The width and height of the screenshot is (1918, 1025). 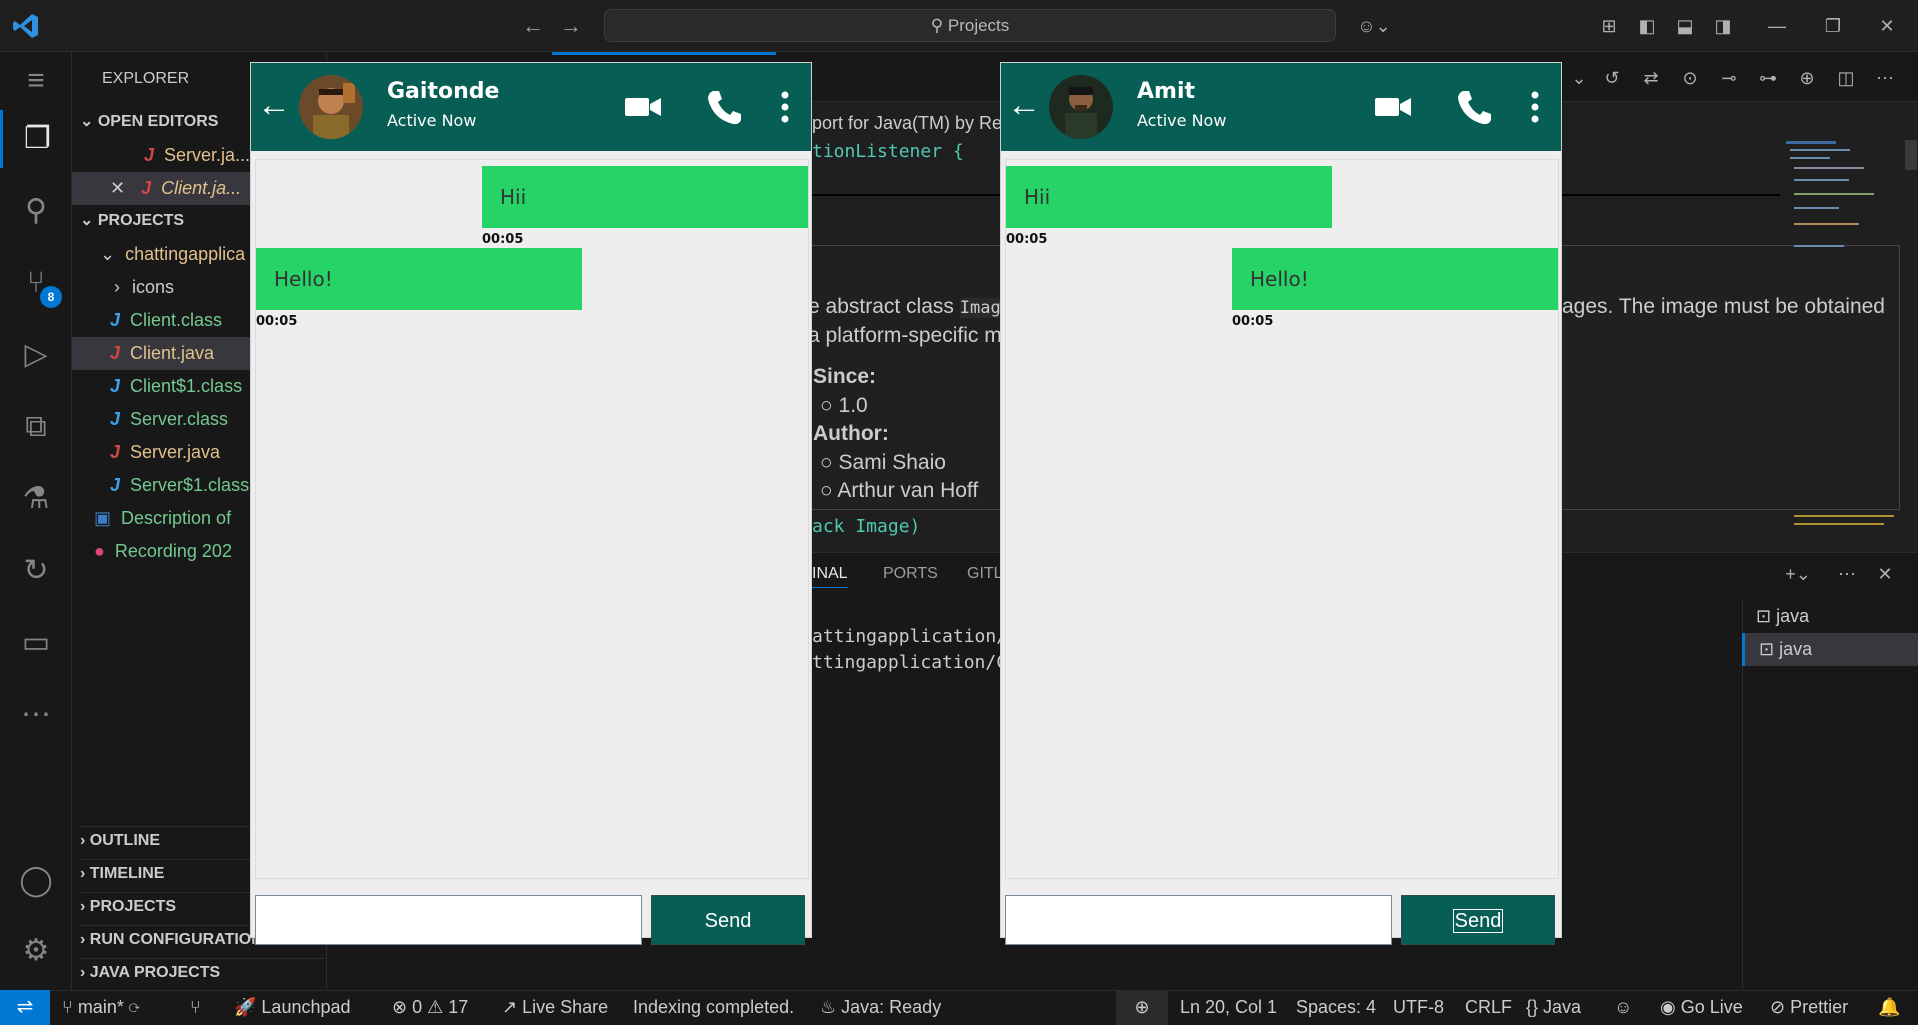 What do you see at coordinates (910, 574) in the screenshot?
I see `tab-ports: PORTS` at bounding box center [910, 574].